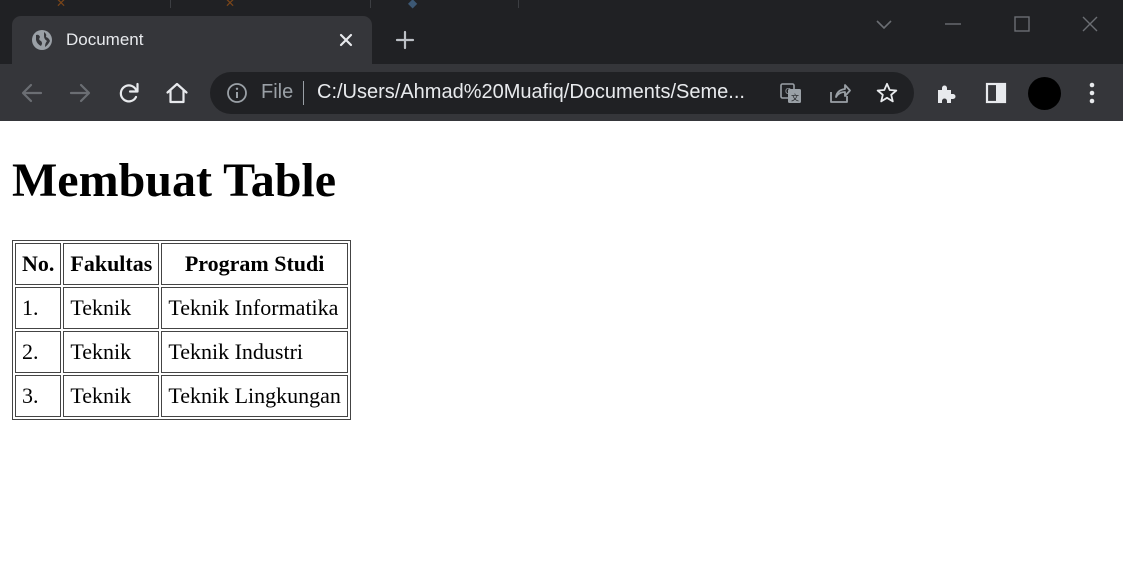 The height and width of the screenshot is (573, 1123). What do you see at coordinates (346, 40) in the screenshot?
I see `close-tab-icon` at bounding box center [346, 40].